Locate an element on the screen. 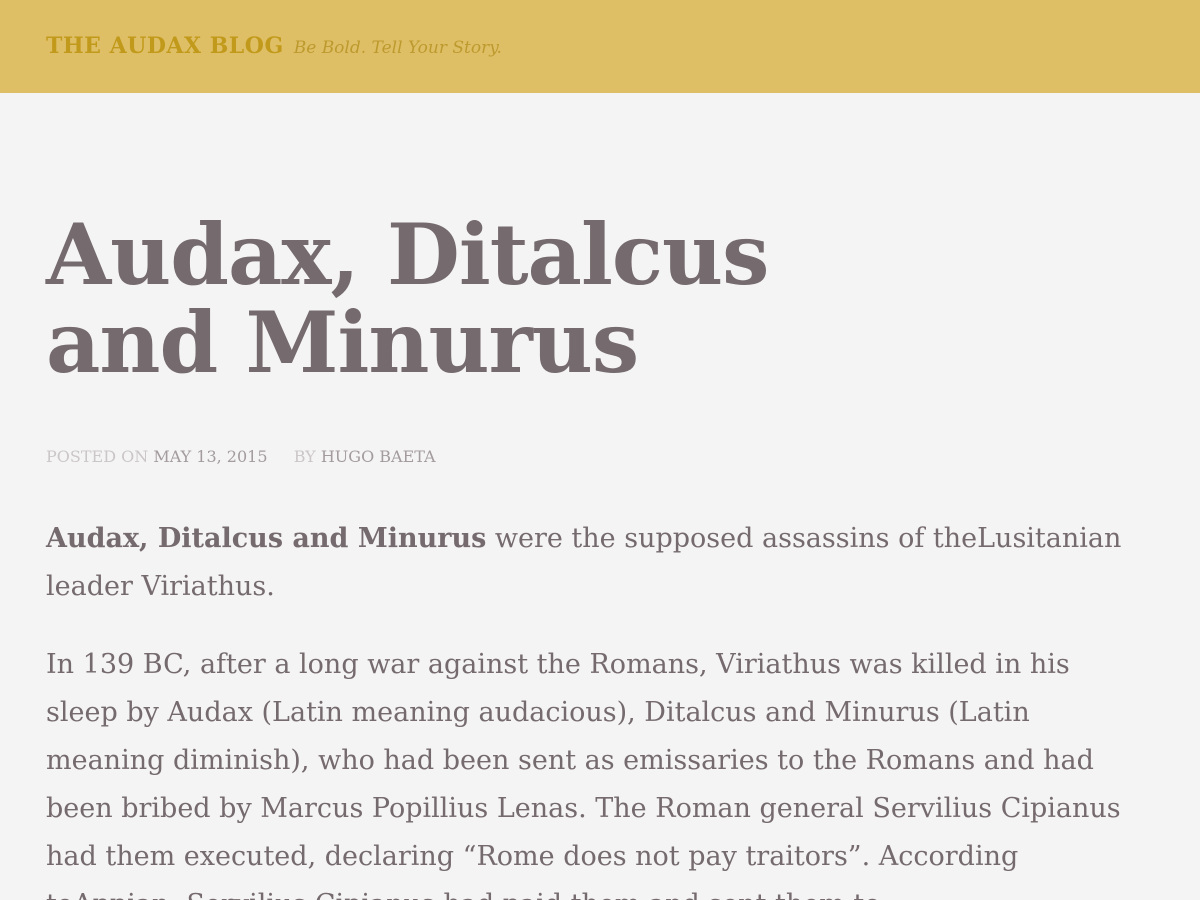  site-tagline: Be Bold. Tell Your Story. is located at coordinates (397, 47).